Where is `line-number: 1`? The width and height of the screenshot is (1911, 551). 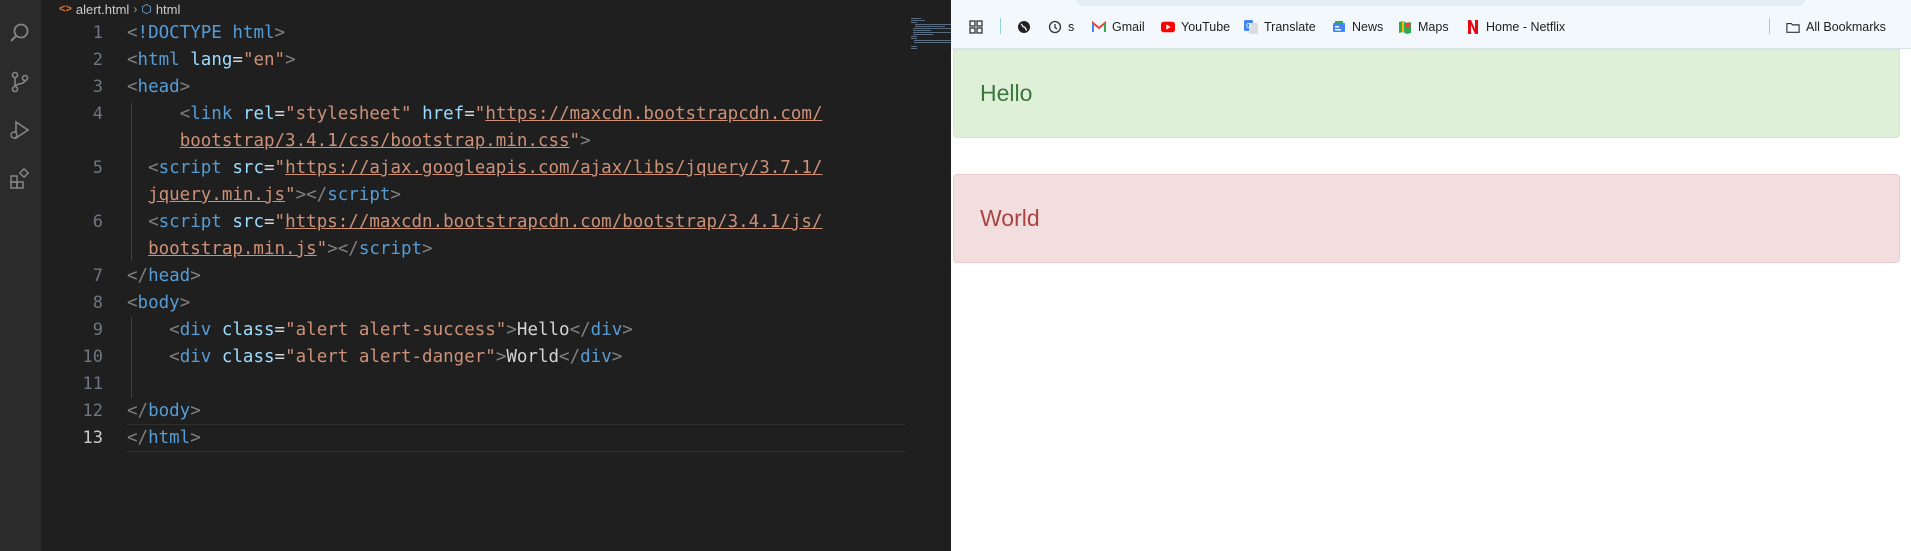
line-number: 1 is located at coordinates (97, 33).